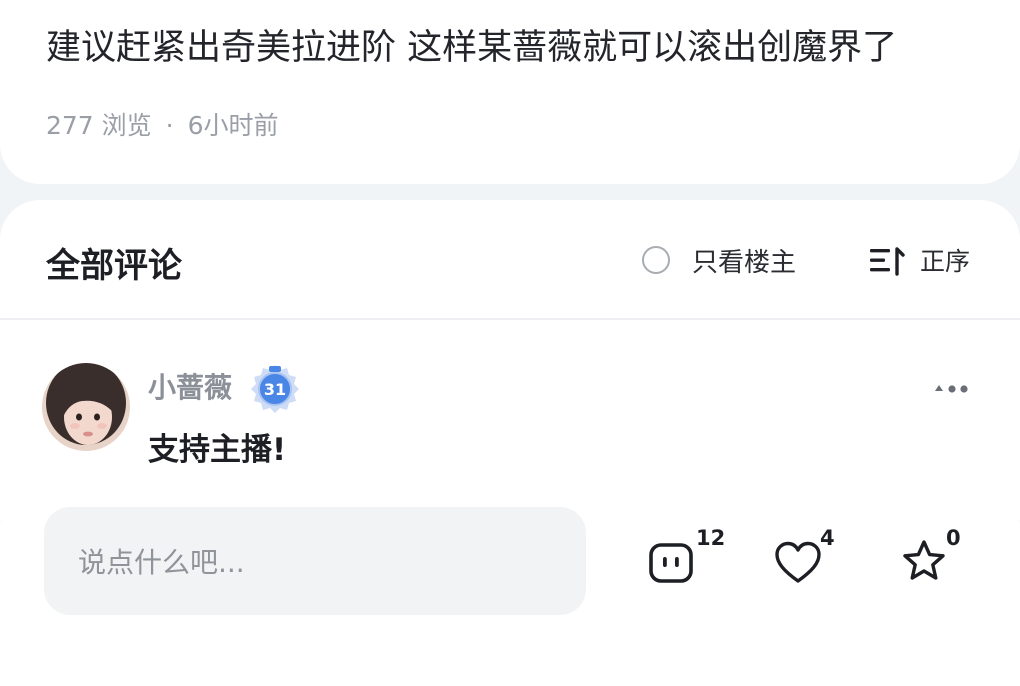 The image size is (1020, 686). Describe the element at coordinates (798, 562) in the screenshot. I see `heart-icon` at that location.